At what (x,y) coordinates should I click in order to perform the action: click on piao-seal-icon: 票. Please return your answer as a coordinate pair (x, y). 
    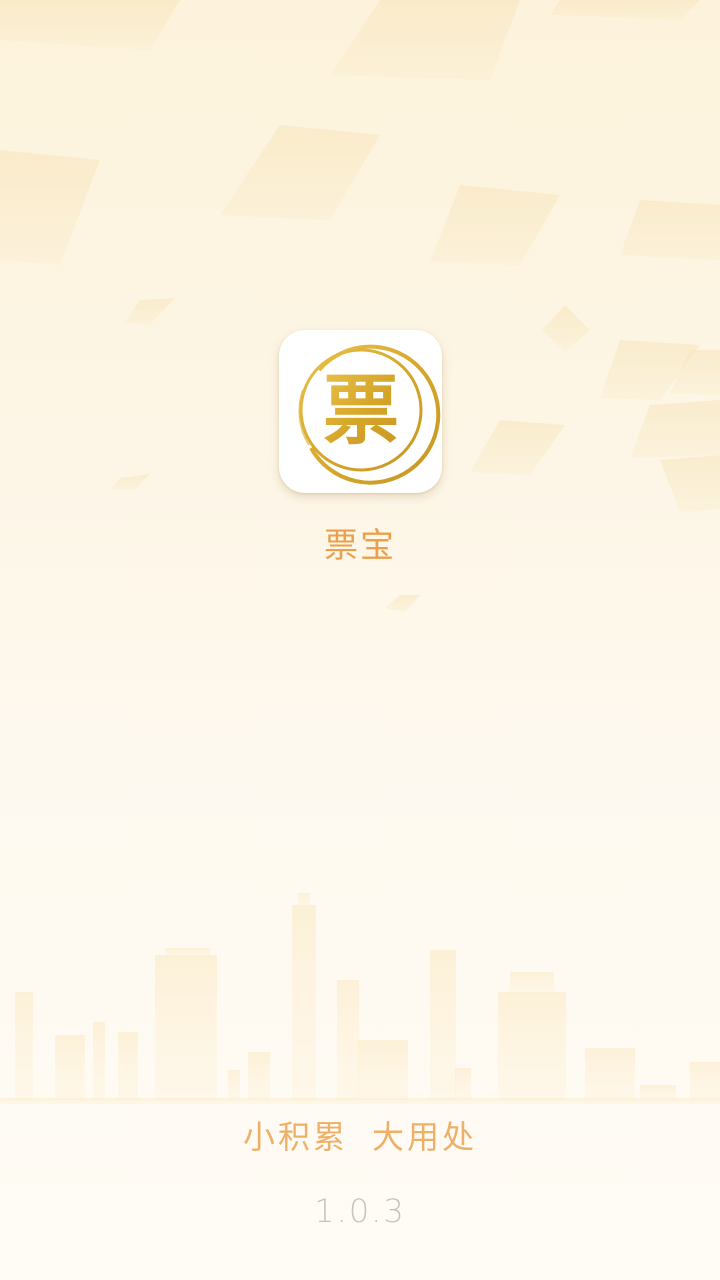
    Looking at the image, I should click on (369, 414).